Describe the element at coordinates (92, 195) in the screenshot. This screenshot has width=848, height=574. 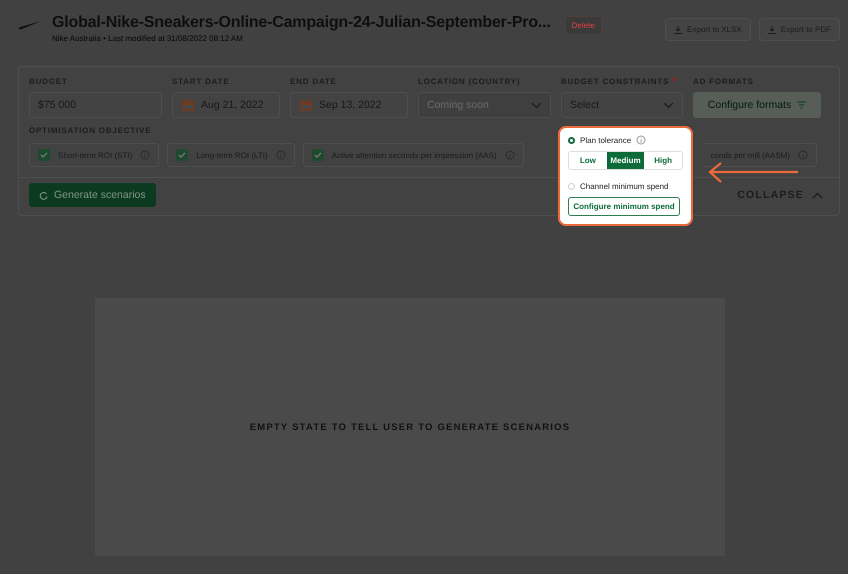
I see `generate-button: Generate scenarios` at that location.